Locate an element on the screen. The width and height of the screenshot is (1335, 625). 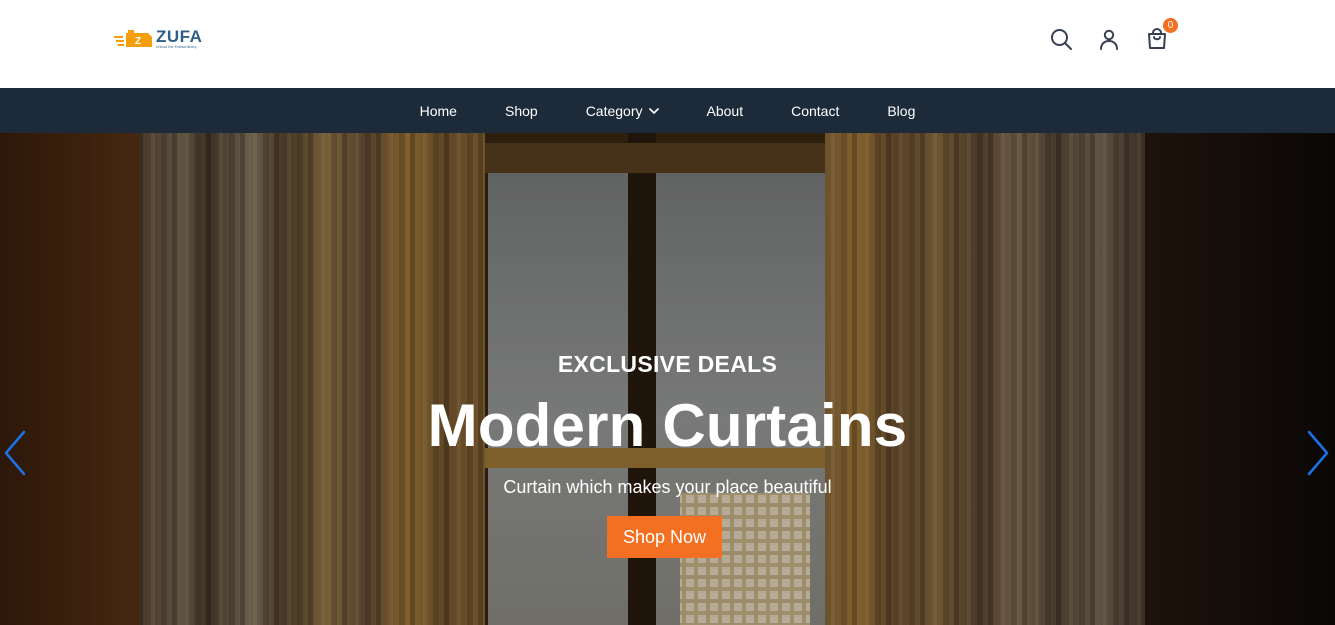
nav-item-about: About is located at coordinates (725, 111).